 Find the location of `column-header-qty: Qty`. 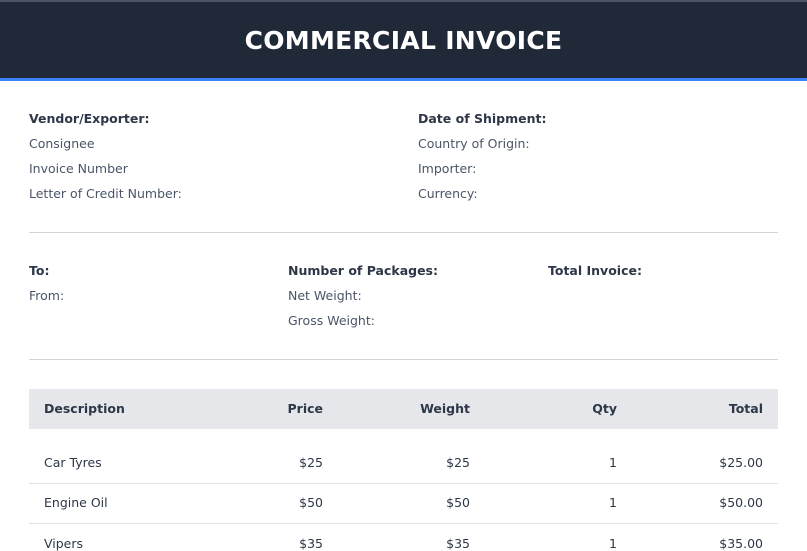

column-header-qty: Qty is located at coordinates (604, 408).